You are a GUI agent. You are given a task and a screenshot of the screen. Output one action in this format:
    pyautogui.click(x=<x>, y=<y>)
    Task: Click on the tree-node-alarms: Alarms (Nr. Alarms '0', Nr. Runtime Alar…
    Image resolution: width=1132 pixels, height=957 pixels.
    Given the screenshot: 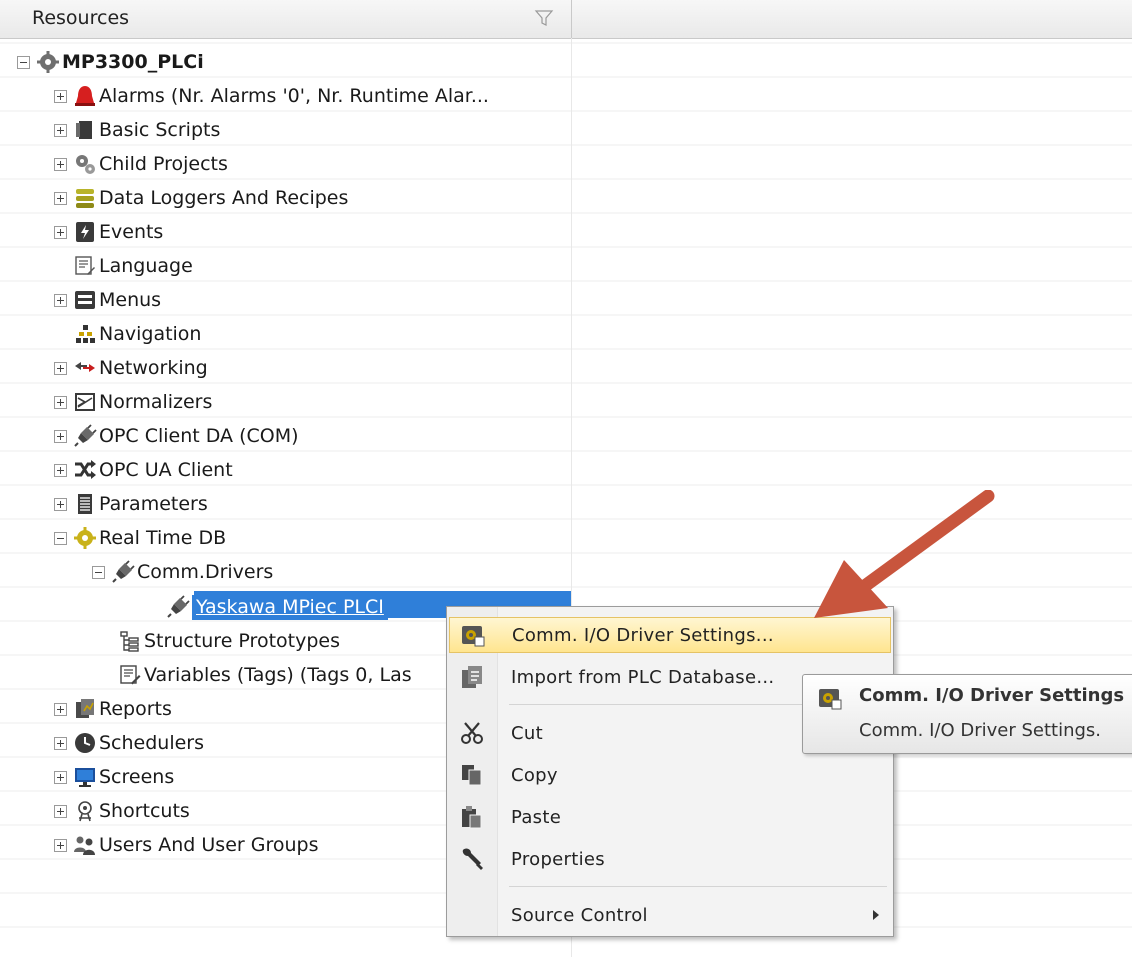 What is the action you would take?
    pyautogui.click(x=271, y=96)
    